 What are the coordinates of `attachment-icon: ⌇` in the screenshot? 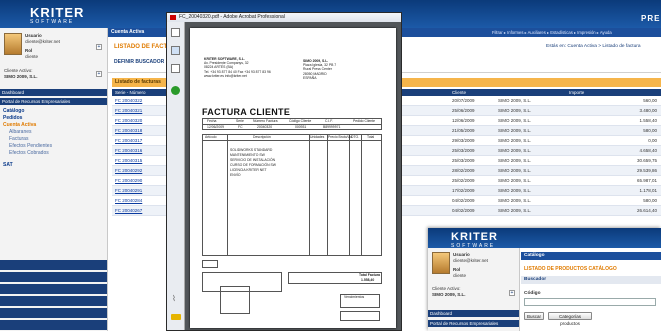 It's located at (174, 298).